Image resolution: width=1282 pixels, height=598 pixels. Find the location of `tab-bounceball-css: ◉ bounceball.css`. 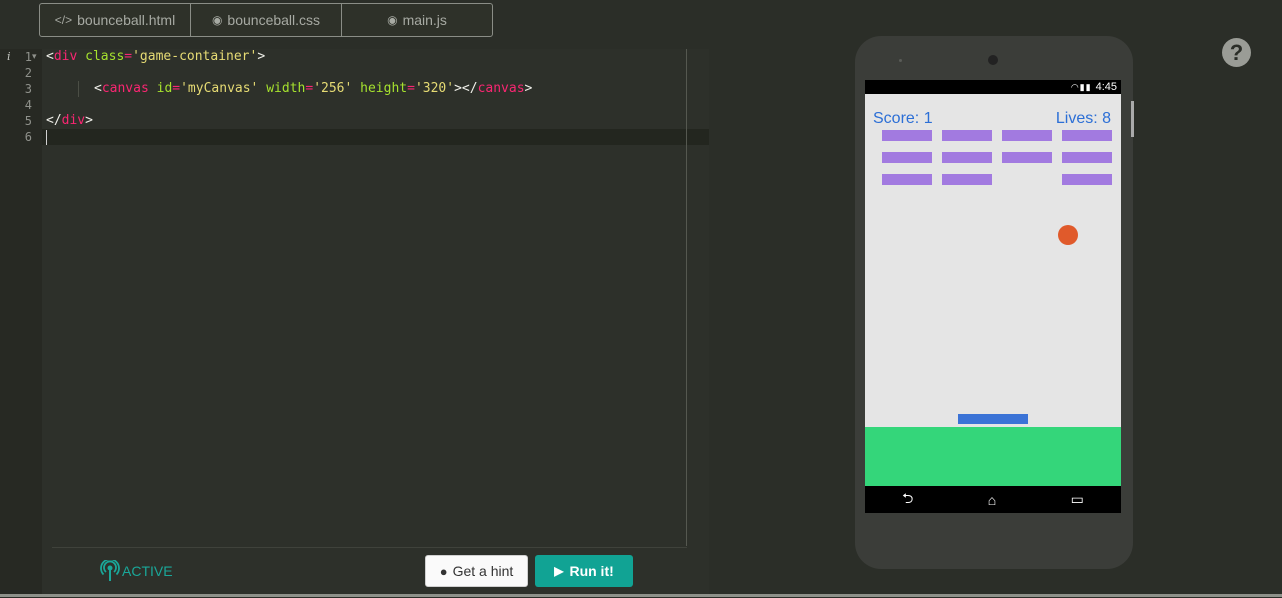

tab-bounceball-css: ◉ bounceball.css is located at coordinates (266, 20).